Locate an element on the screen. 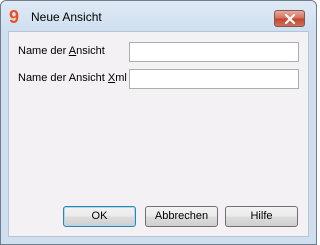  ok-button: OK is located at coordinates (99, 216).